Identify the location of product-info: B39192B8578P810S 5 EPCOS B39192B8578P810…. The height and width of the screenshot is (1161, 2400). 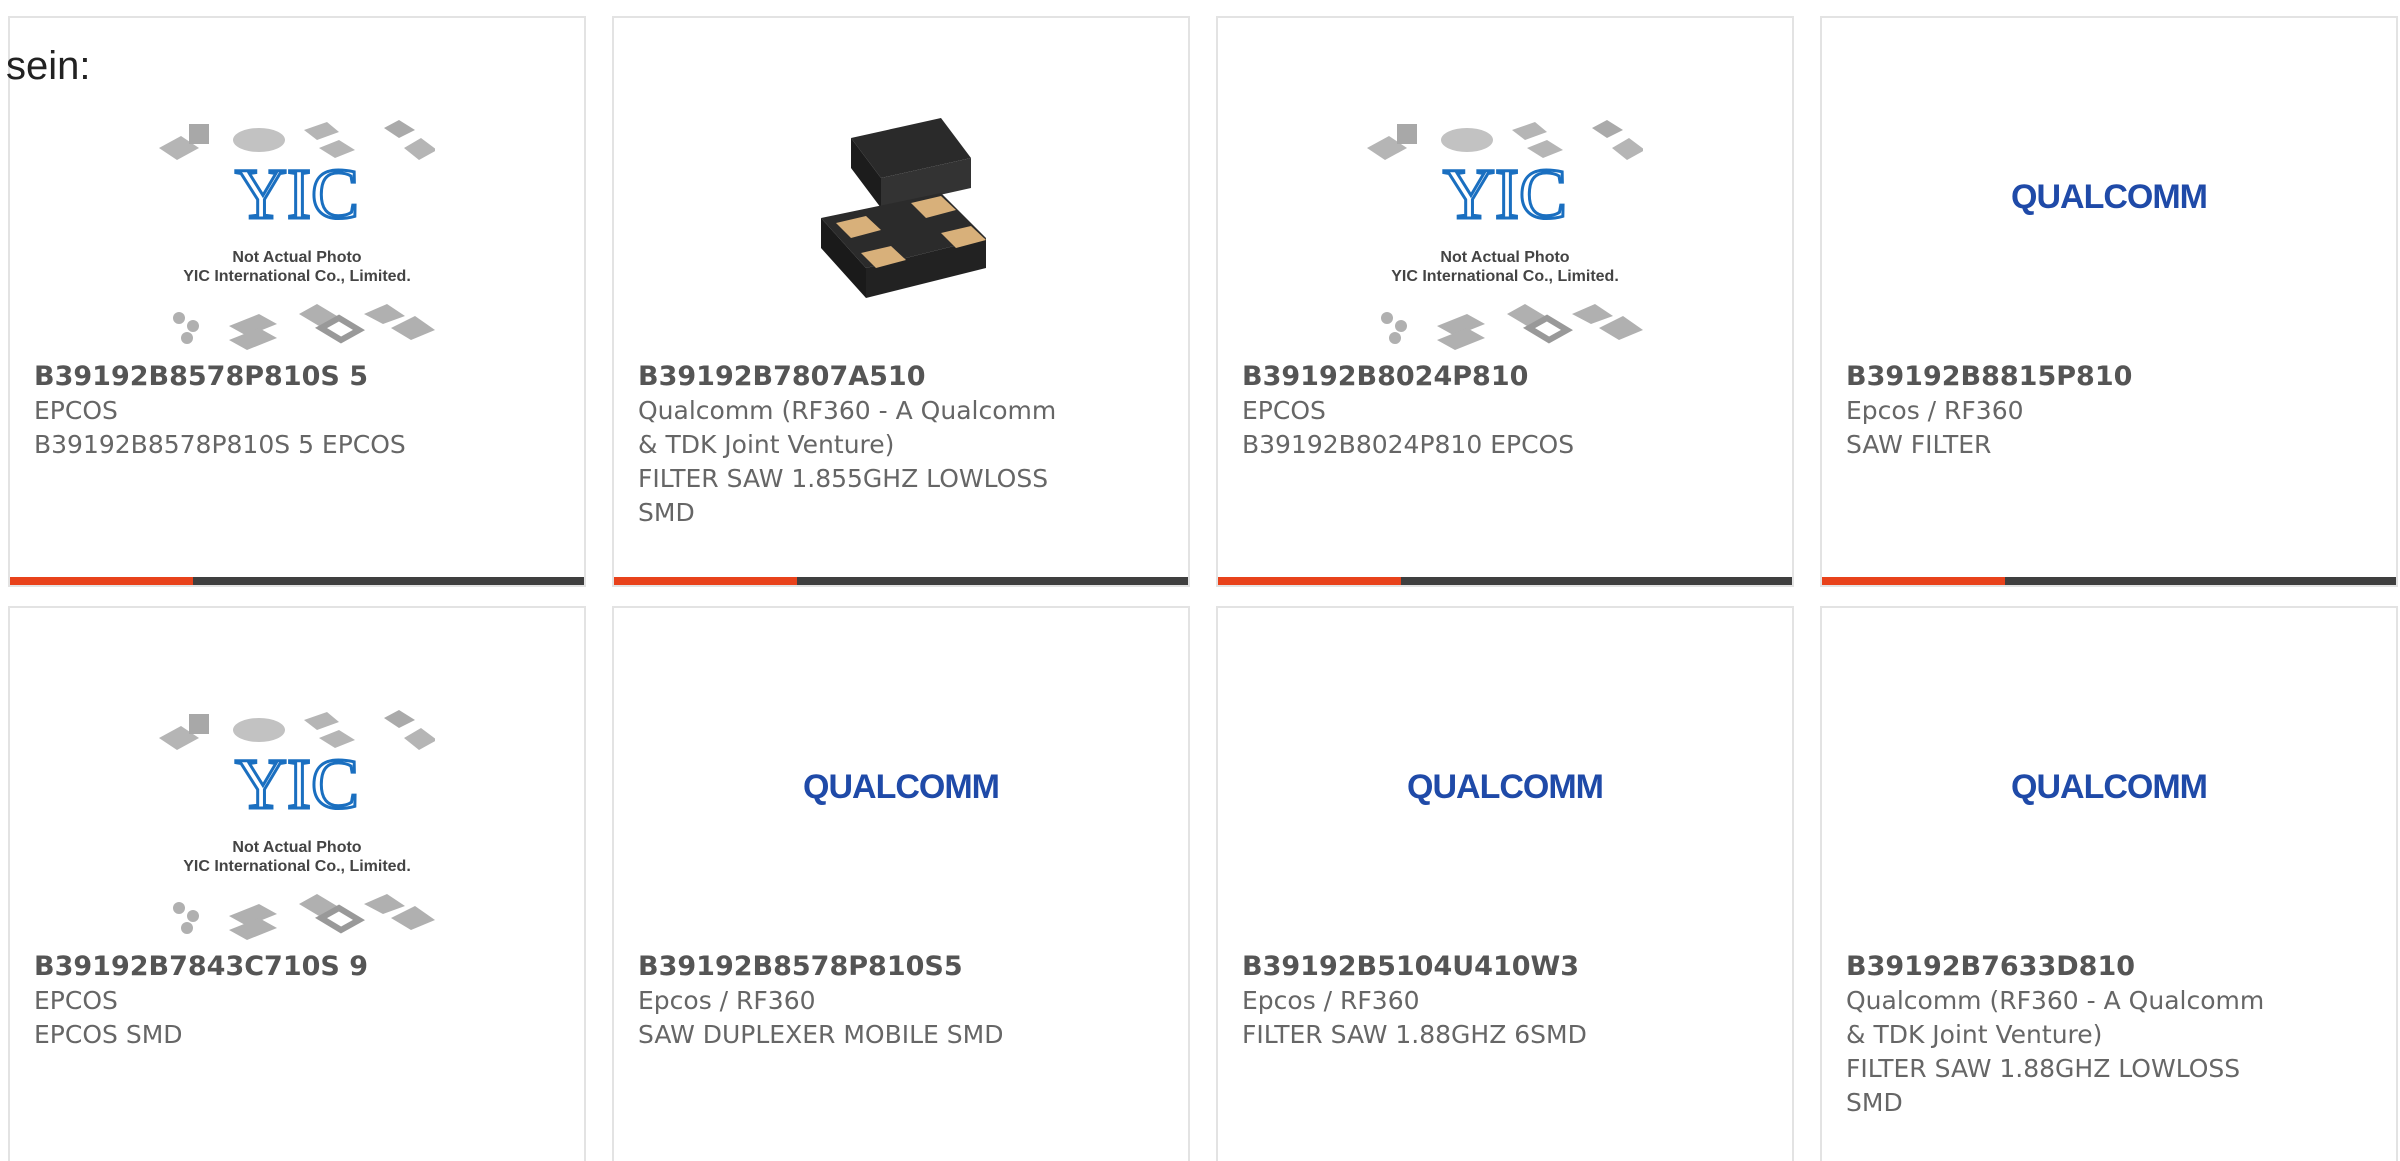
(249, 411).